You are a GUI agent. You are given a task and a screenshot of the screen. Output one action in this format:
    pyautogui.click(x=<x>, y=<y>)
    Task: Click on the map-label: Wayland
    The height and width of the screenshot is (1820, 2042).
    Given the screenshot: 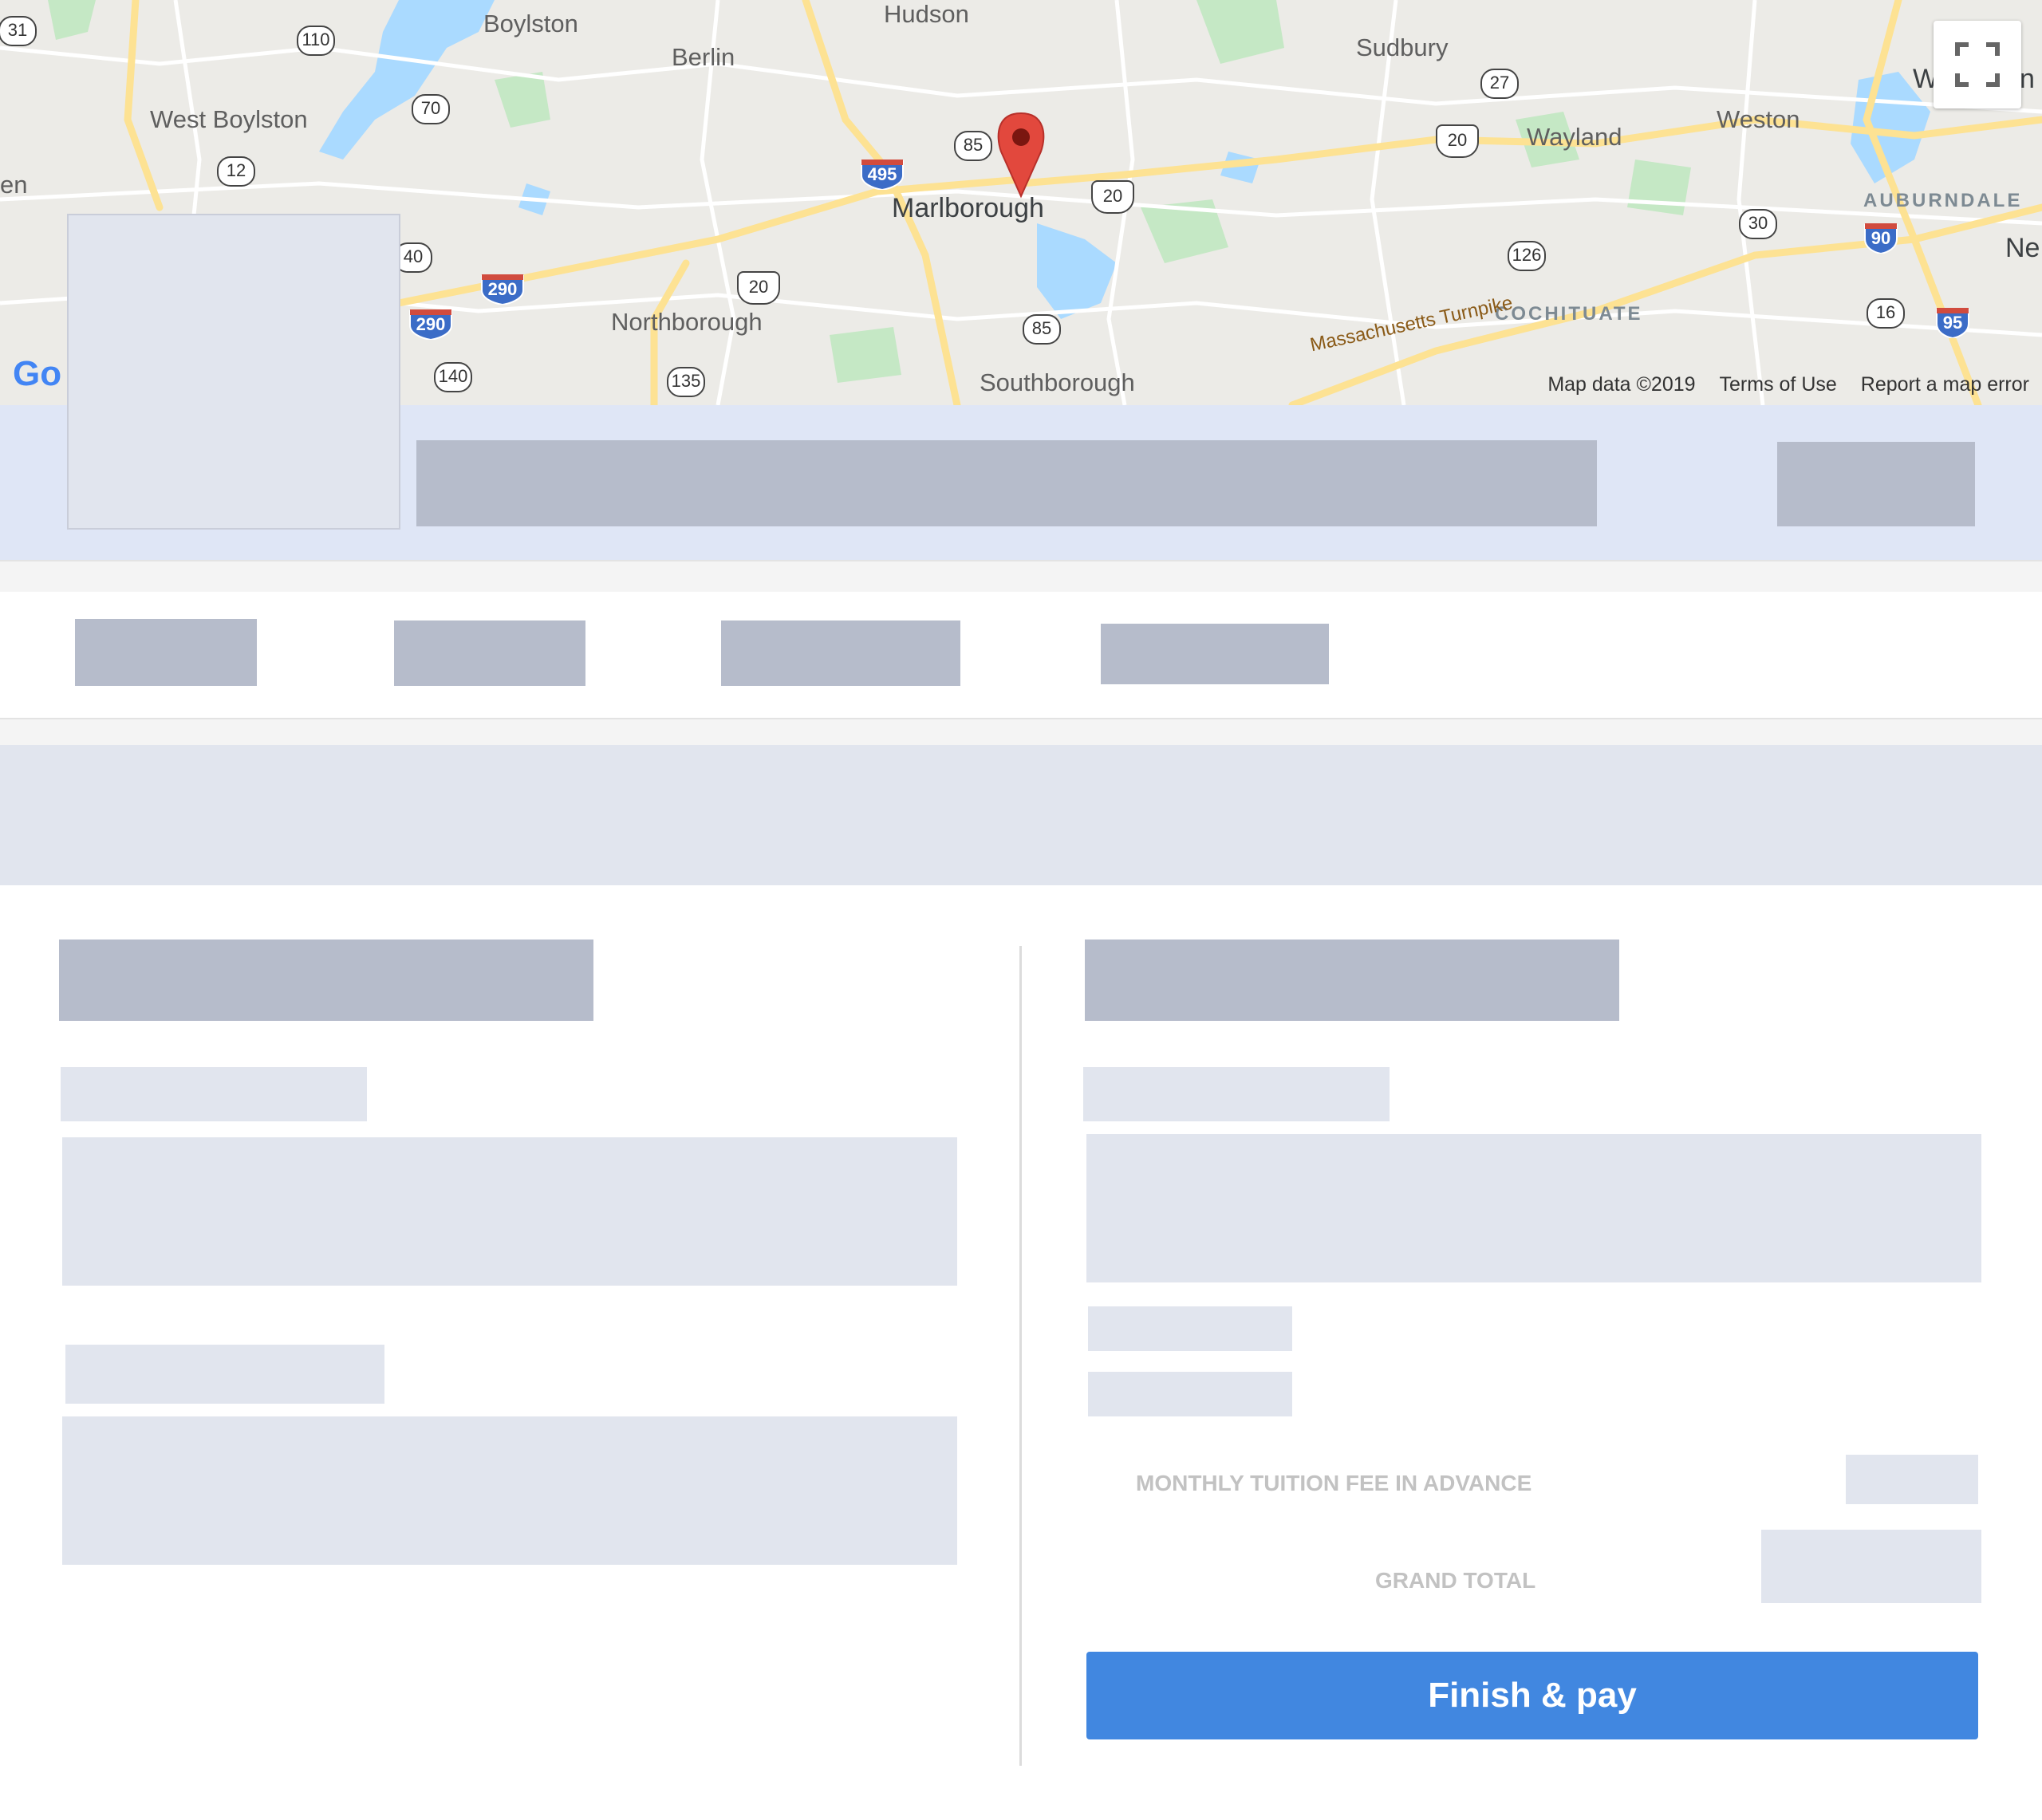 What is the action you would take?
    pyautogui.click(x=1574, y=137)
    